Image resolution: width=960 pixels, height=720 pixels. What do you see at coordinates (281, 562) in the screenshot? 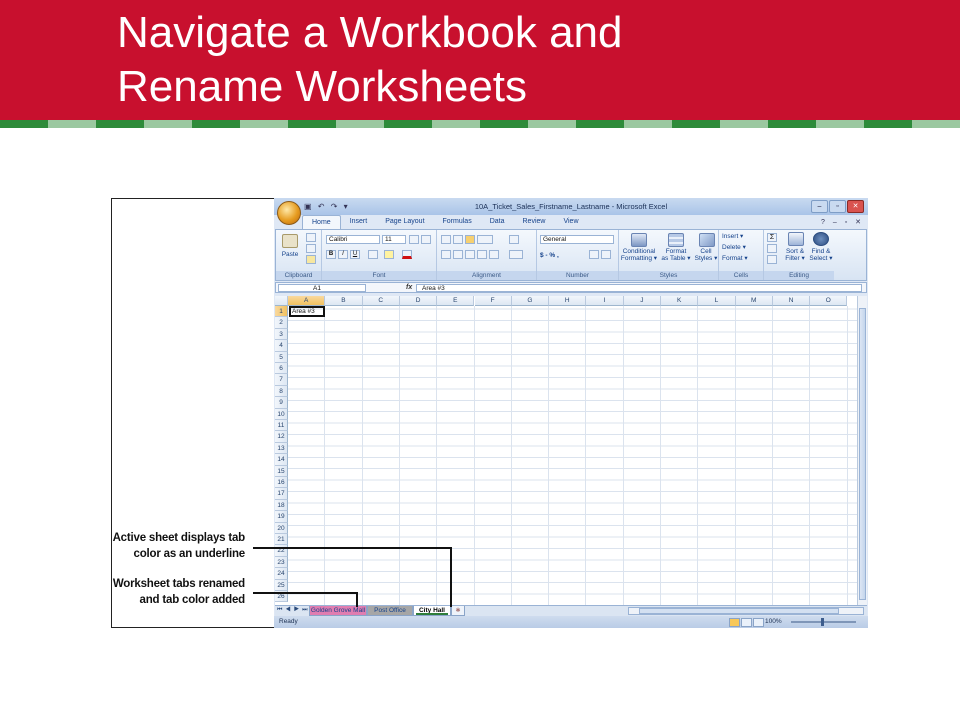
I see `row-header-23: 23` at bounding box center [281, 562].